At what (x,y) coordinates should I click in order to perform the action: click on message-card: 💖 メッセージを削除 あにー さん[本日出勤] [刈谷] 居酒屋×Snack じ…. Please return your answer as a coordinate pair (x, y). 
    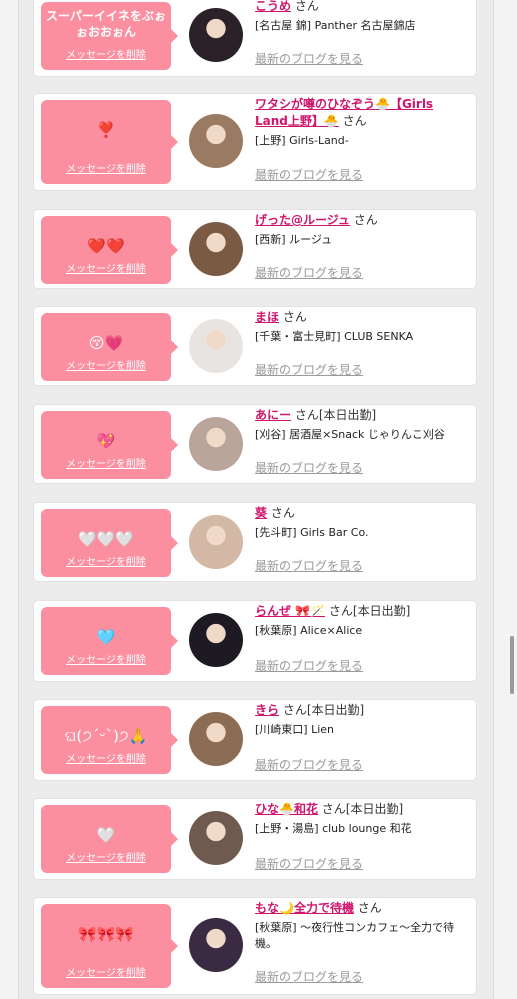
    Looking at the image, I should click on (255, 444).